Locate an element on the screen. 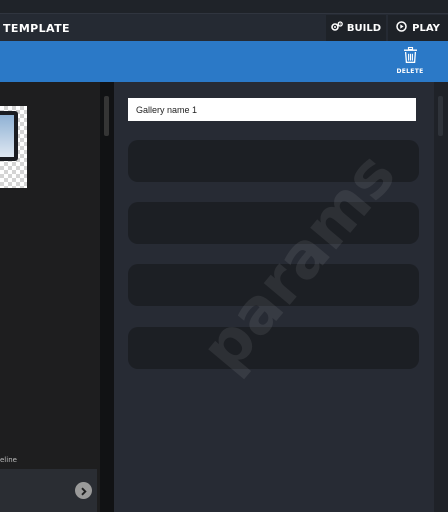 The height and width of the screenshot is (512, 448). delete-button: DELETE is located at coordinates (410, 60).